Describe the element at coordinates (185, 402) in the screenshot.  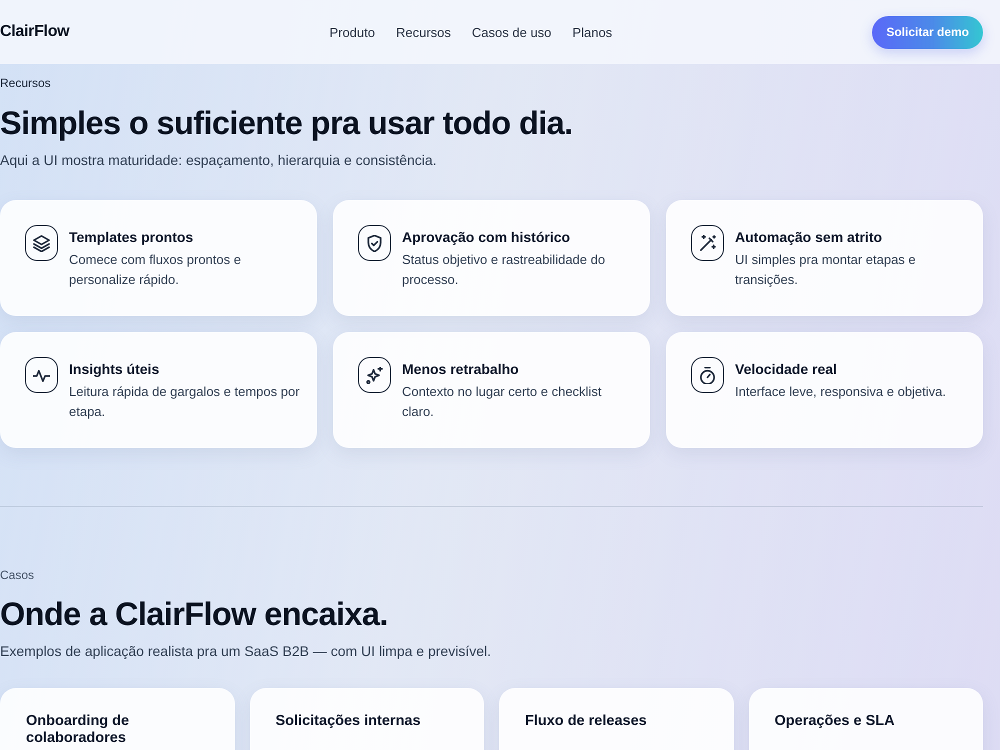
I see `feature-description: Leitura rápida de gargalos e tempos por etapa.` at that location.